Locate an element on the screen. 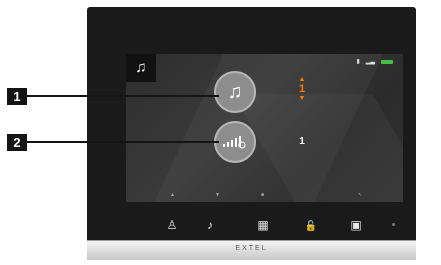  ringtone-setting-button: ♫ is located at coordinates (235, 92).